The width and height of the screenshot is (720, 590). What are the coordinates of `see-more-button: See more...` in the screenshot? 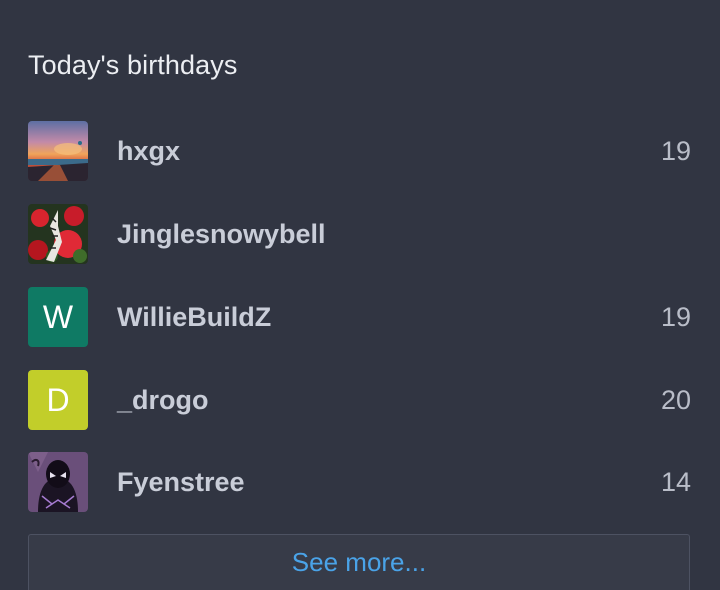 It's located at (359, 562).